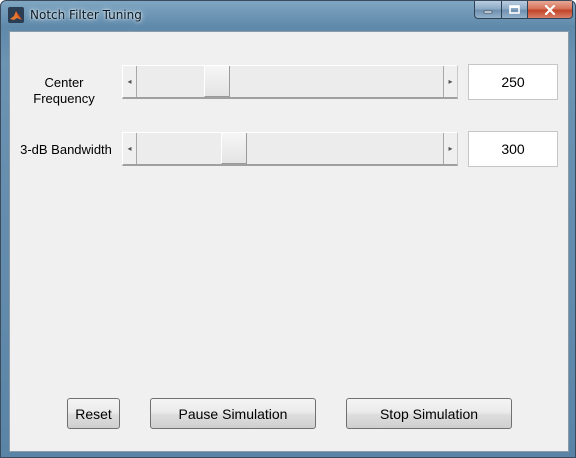  Describe the element at coordinates (66, 149) in the screenshot. I see `bandwidth-label: 3-dB Bandwidth` at that location.